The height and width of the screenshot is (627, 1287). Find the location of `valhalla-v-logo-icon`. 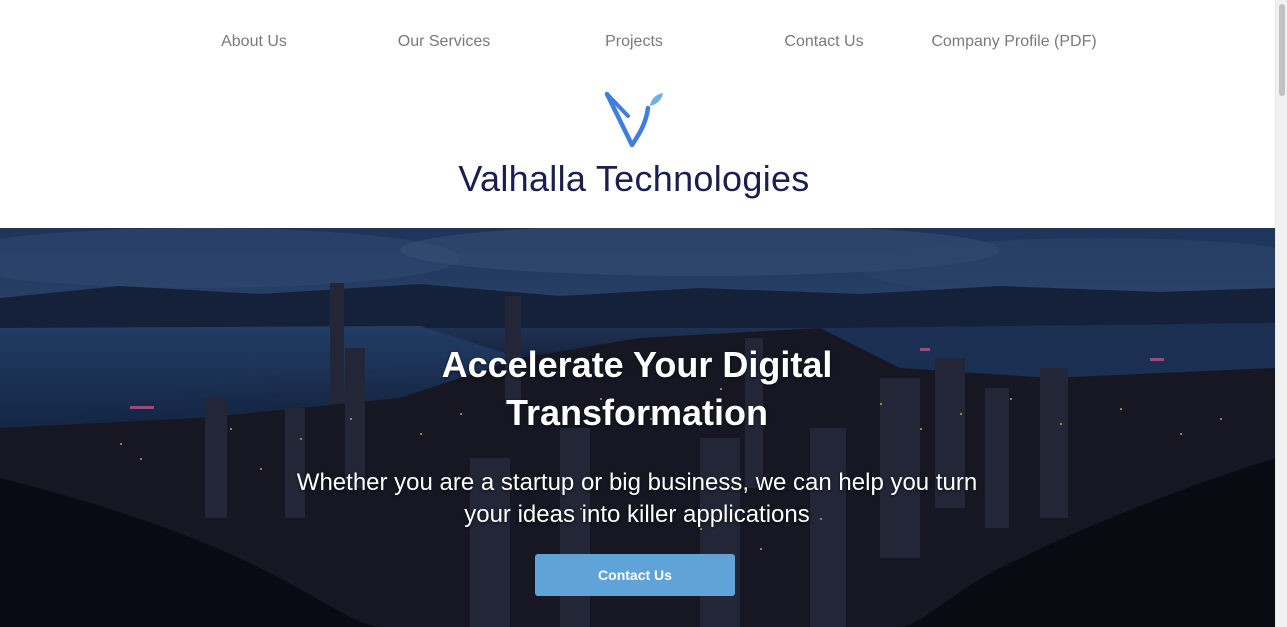

valhalla-v-logo-icon is located at coordinates (634, 120).